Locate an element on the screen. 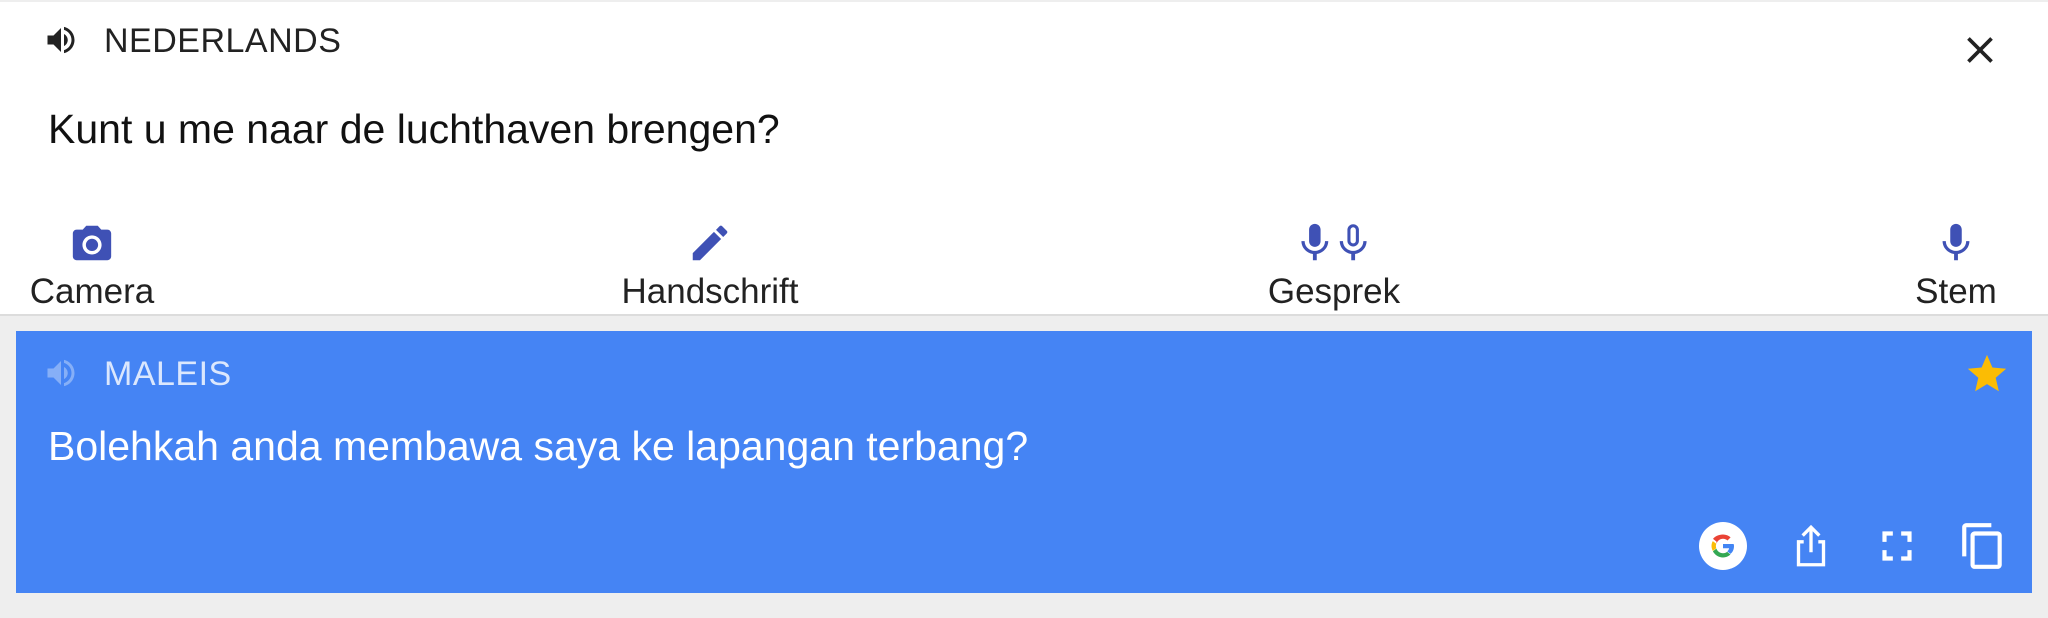 This screenshot has width=2048, height=618. pen-icon is located at coordinates (710, 243).